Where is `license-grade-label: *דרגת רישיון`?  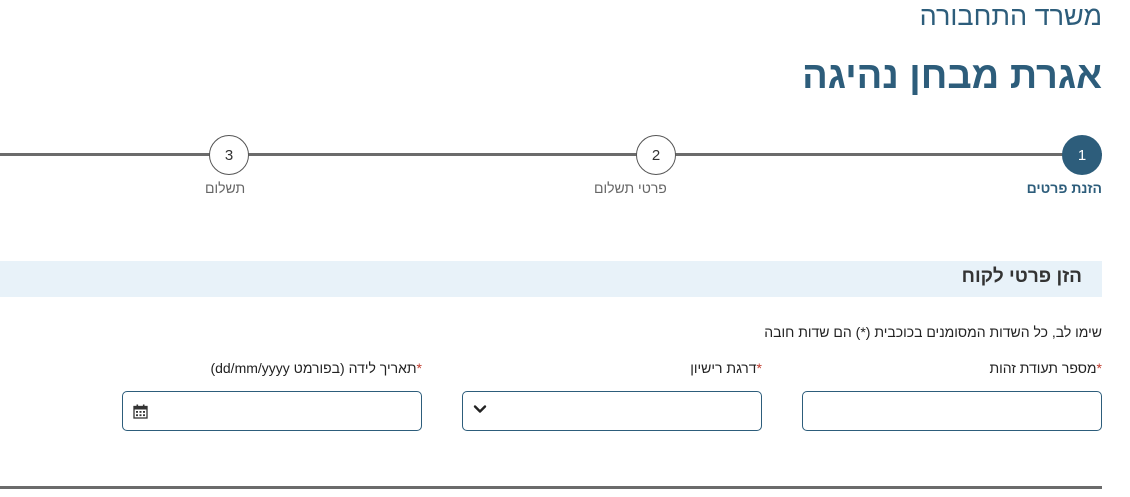
license-grade-label: *דרגת רישיון is located at coordinates (726, 368).